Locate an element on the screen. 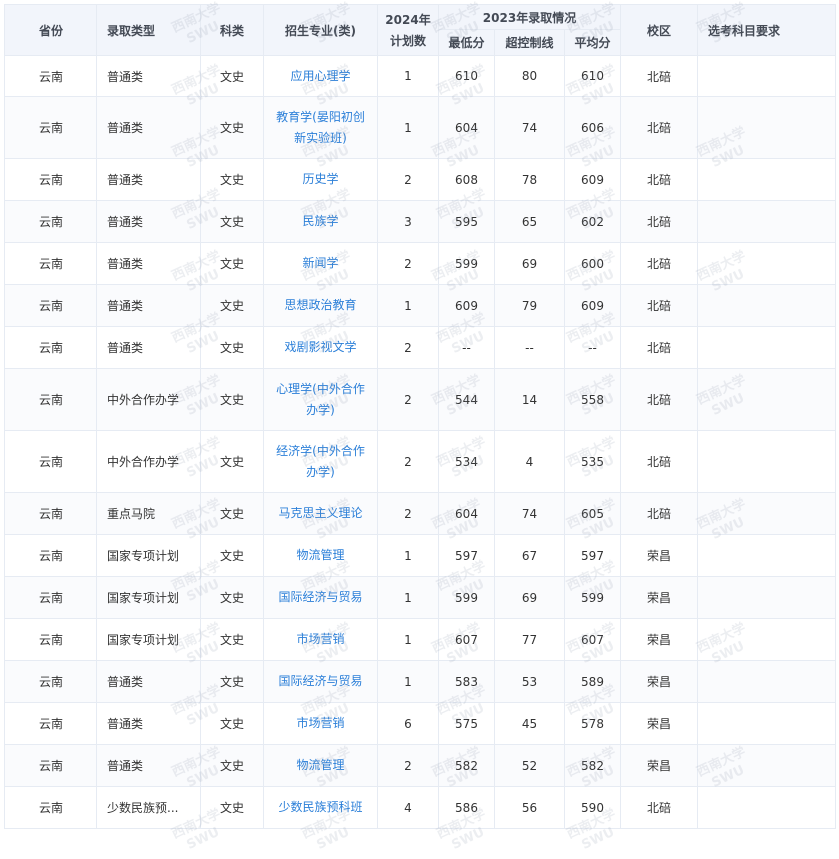  cell-type: 国家专项计划 is located at coordinates (148, 597).